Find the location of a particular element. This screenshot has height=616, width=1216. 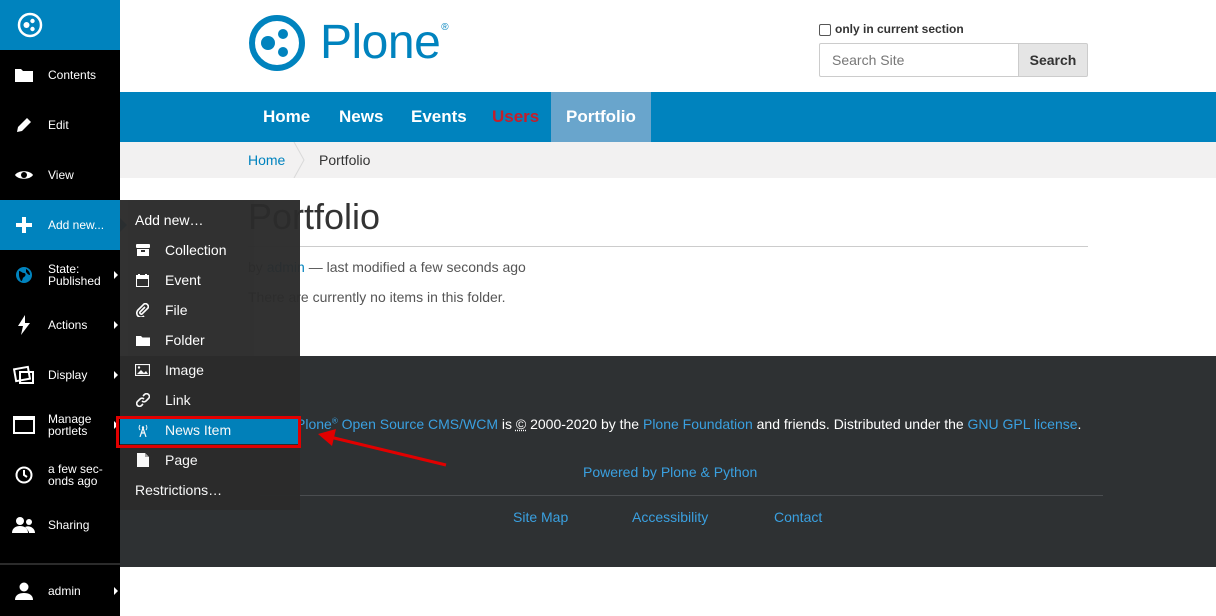

toolbar-view-label: View is located at coordinates (61, 175).